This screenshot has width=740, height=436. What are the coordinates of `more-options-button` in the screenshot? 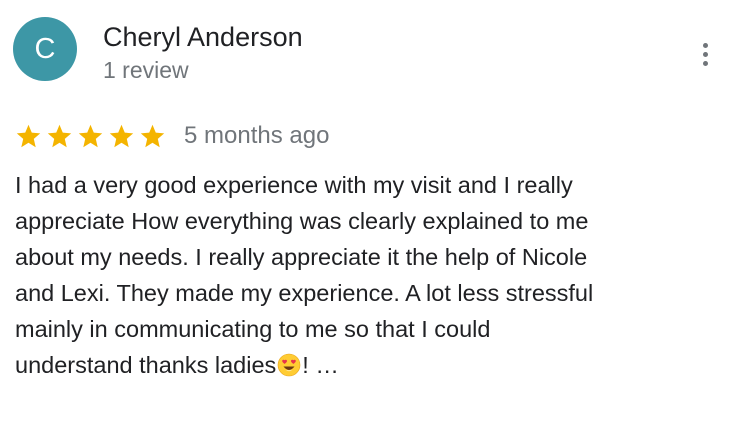 It's located at (705, 54).